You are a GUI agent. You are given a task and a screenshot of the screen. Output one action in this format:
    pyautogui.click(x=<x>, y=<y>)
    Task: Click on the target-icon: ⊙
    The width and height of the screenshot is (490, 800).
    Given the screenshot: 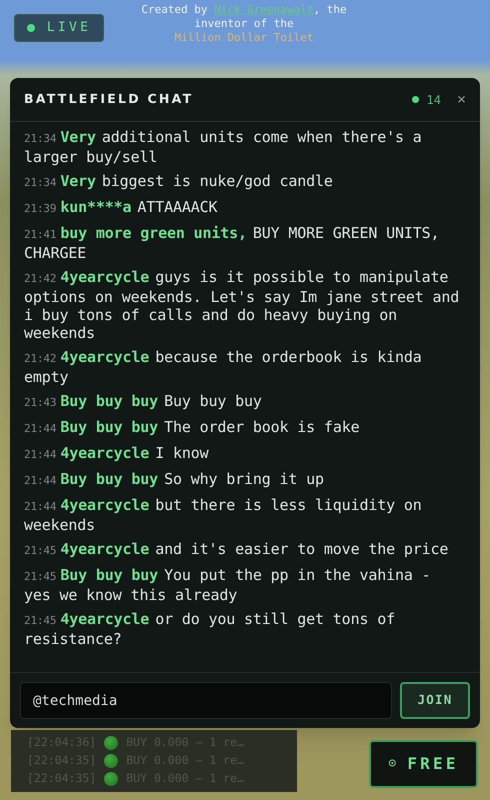 What is the action you would take?
    pyautogui.click(x=394, y=764)
    